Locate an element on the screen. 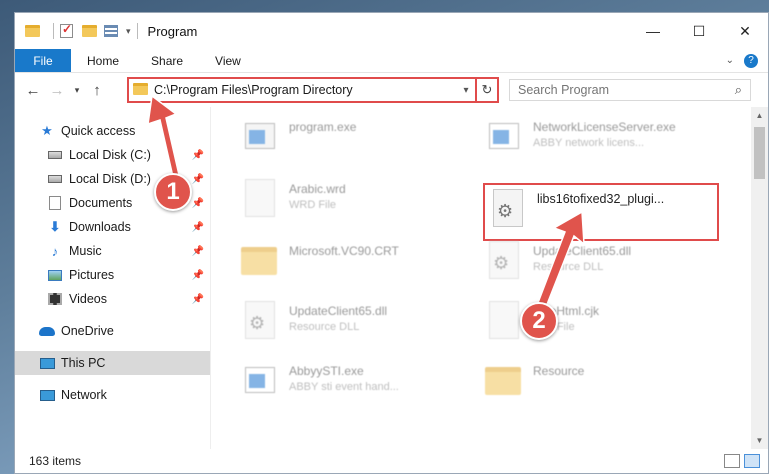  arrow-2-icon is located at coordinates (560, 262).